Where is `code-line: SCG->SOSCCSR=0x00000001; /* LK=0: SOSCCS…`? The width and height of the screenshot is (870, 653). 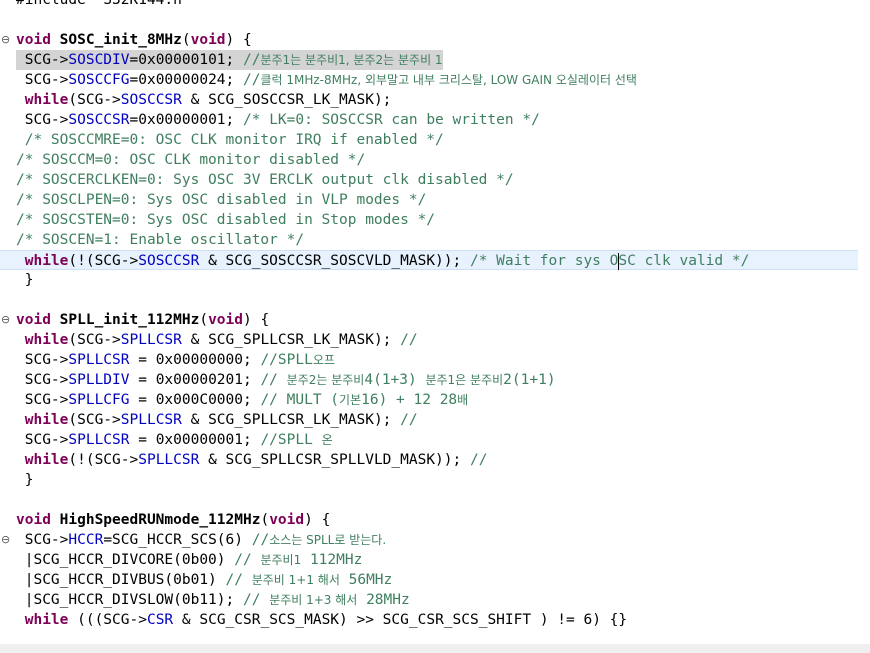
code-line: SCG->SOSCCSR=0x00000001; /* LK=0: SOSCCS… is located at coordinates (429, 120).